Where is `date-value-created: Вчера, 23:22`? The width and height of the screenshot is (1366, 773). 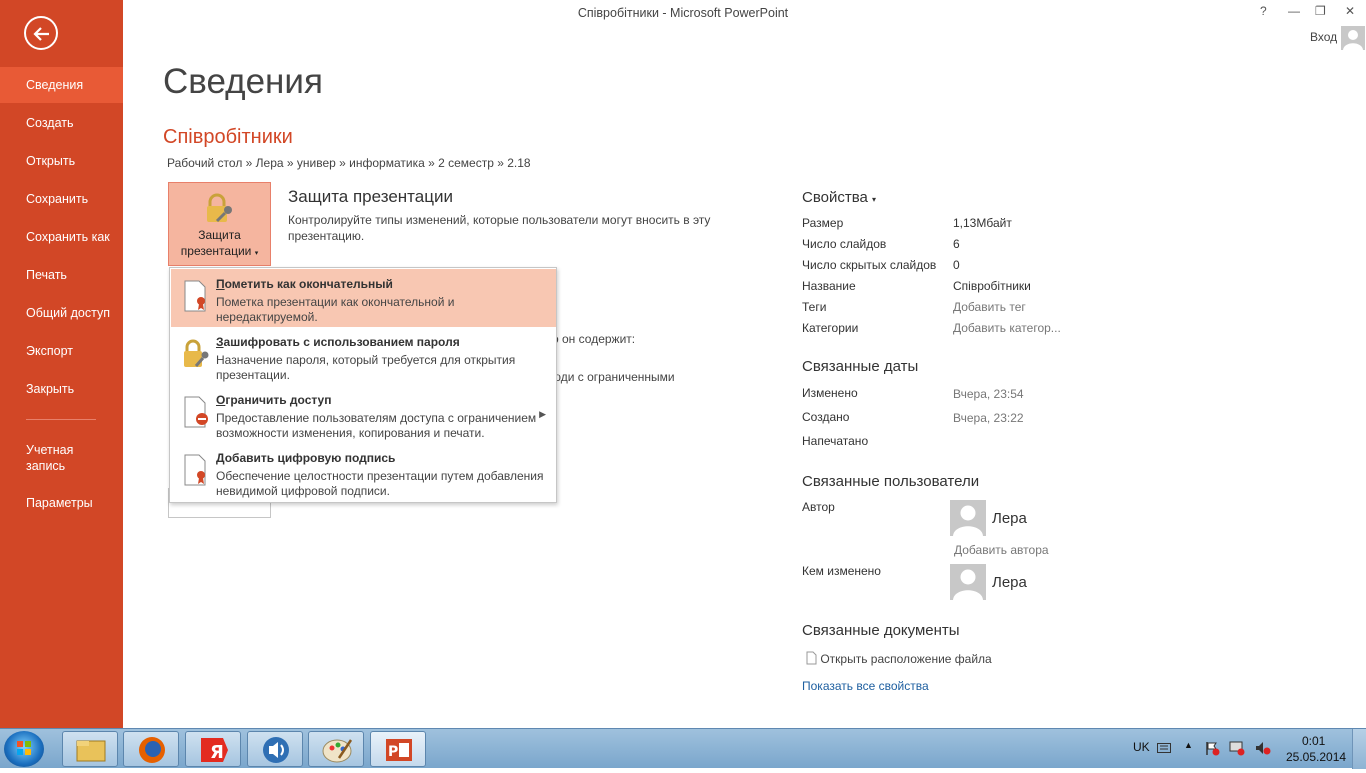 date-value-created: Вчера, 23:22 is located at coordinates (988, 418).